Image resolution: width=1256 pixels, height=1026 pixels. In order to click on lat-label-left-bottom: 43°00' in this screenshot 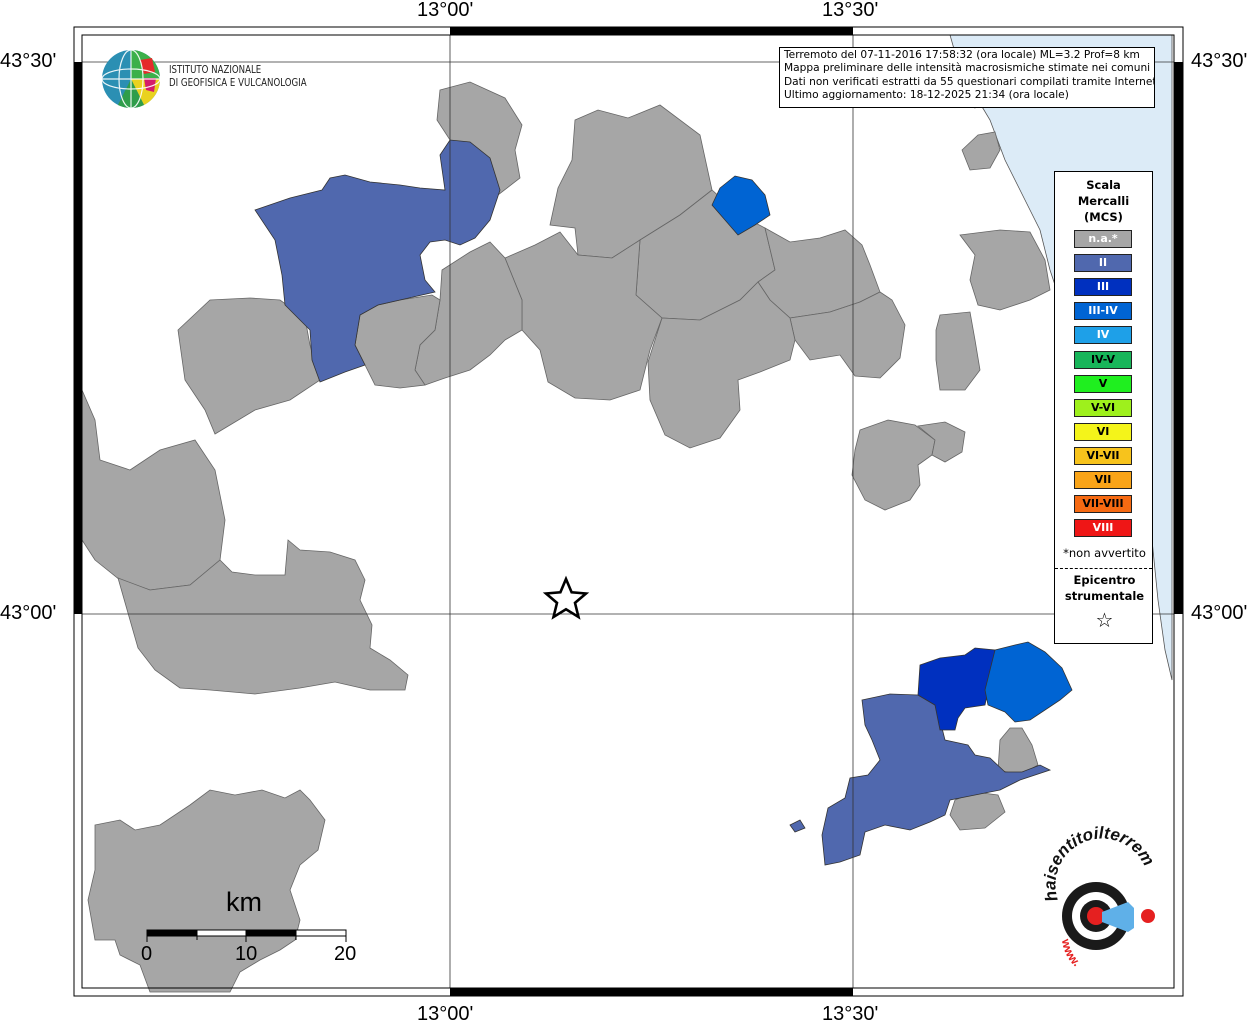, I will do `click(28, 613)`.